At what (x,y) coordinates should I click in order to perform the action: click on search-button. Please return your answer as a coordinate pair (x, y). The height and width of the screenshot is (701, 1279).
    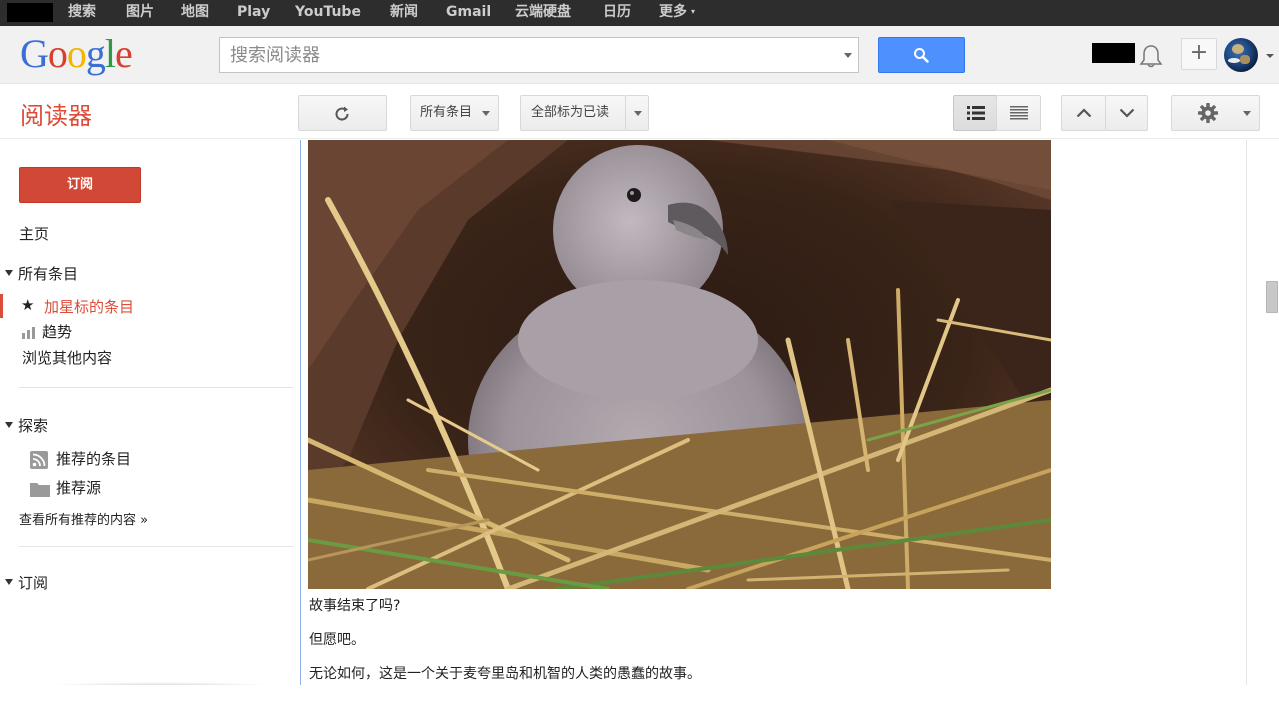
    Looking at the image, I should click on (921, 55).